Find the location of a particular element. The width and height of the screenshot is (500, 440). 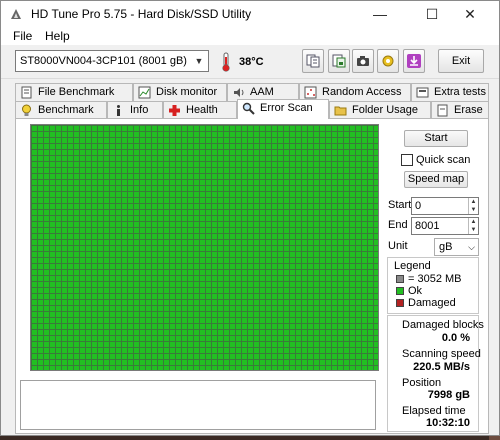

end-spinner-icon: ▲ ▼ is located at coordinates (473, 226).